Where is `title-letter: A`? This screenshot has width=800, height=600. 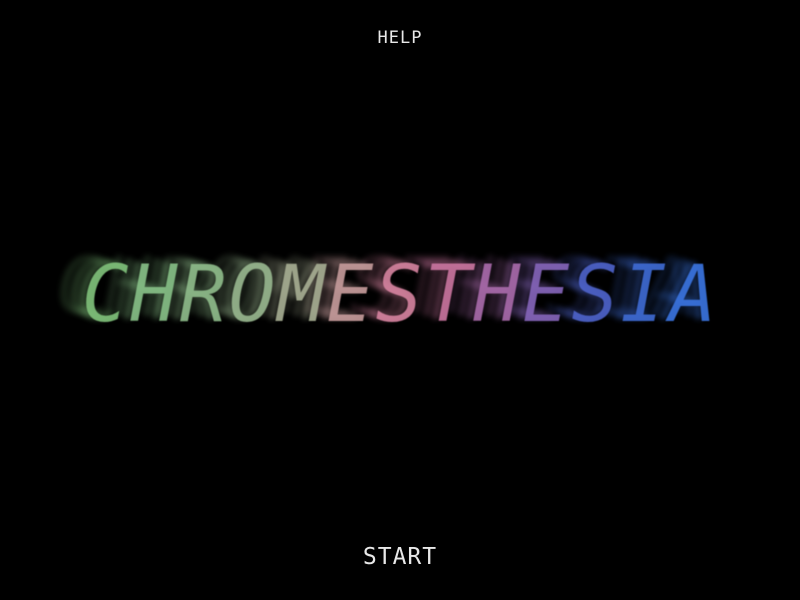
title-letter: A is located at coordinates (694, 295).